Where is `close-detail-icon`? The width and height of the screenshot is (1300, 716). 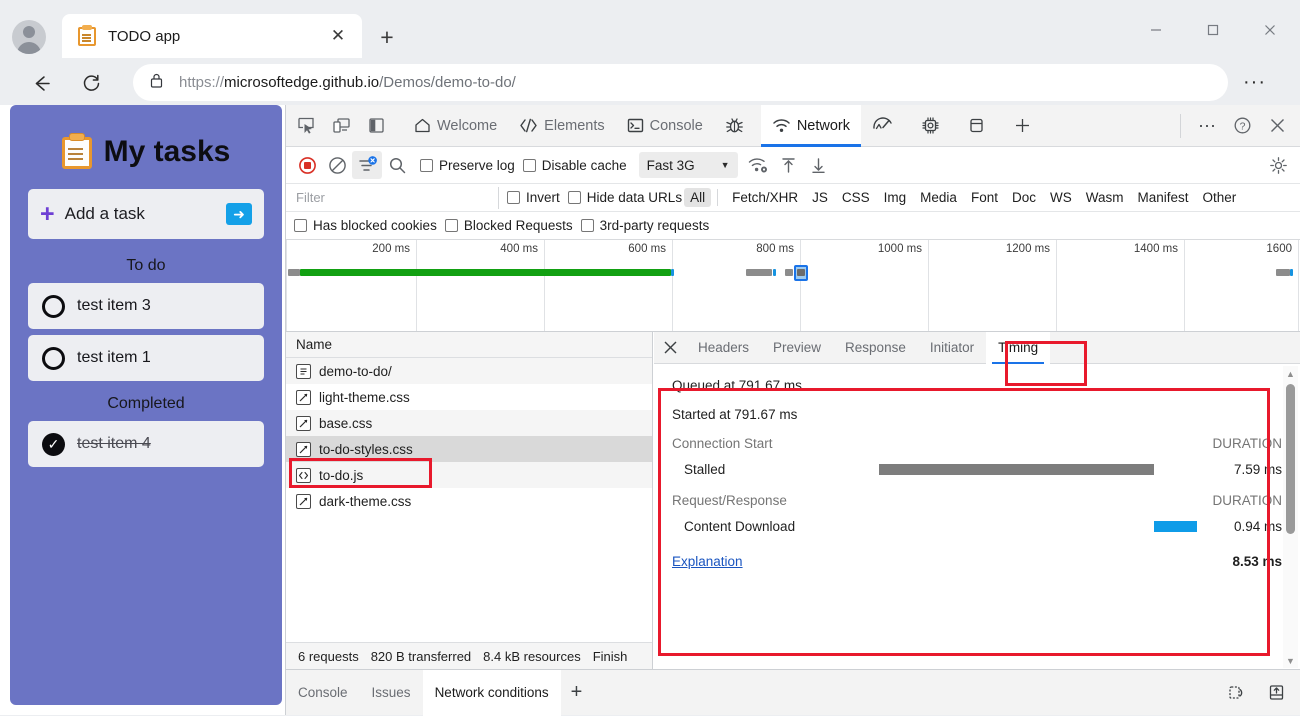 close-detail-icon is located at coordinates (670, 348).